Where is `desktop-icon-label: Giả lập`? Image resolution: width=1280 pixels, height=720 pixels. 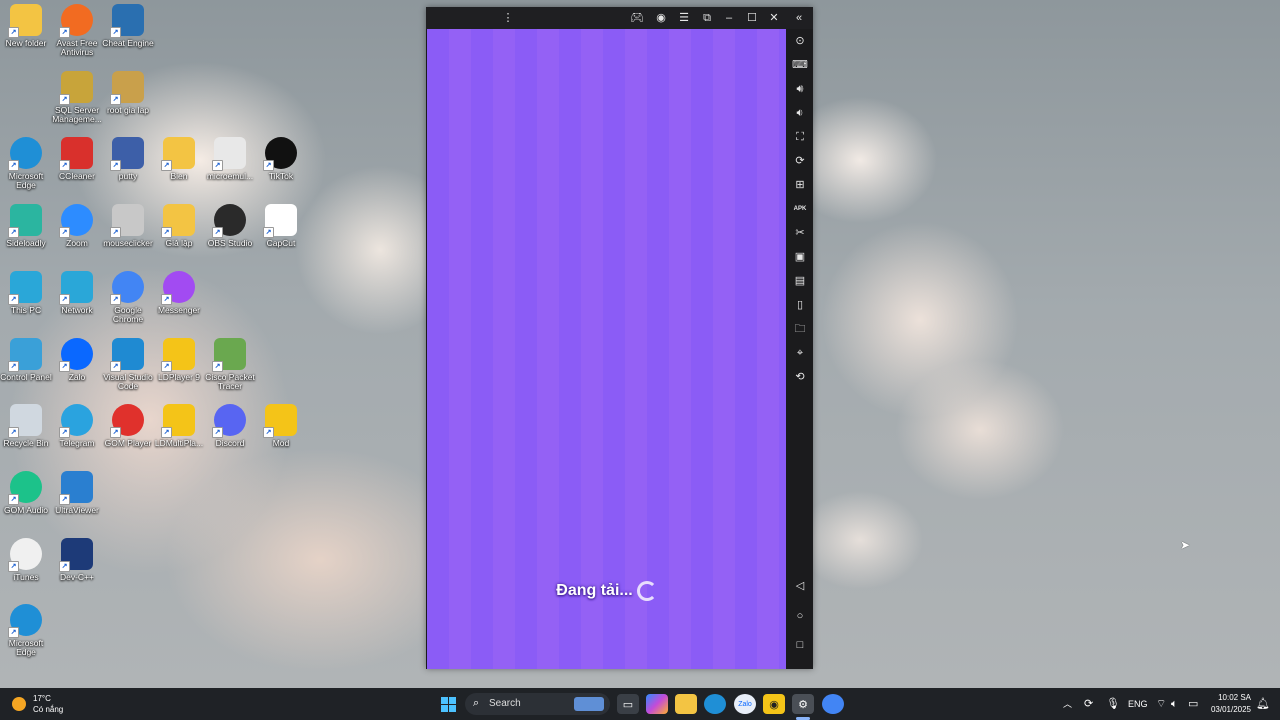
desktop-icon-label: Giả lập is located at coordinates (179, 243).